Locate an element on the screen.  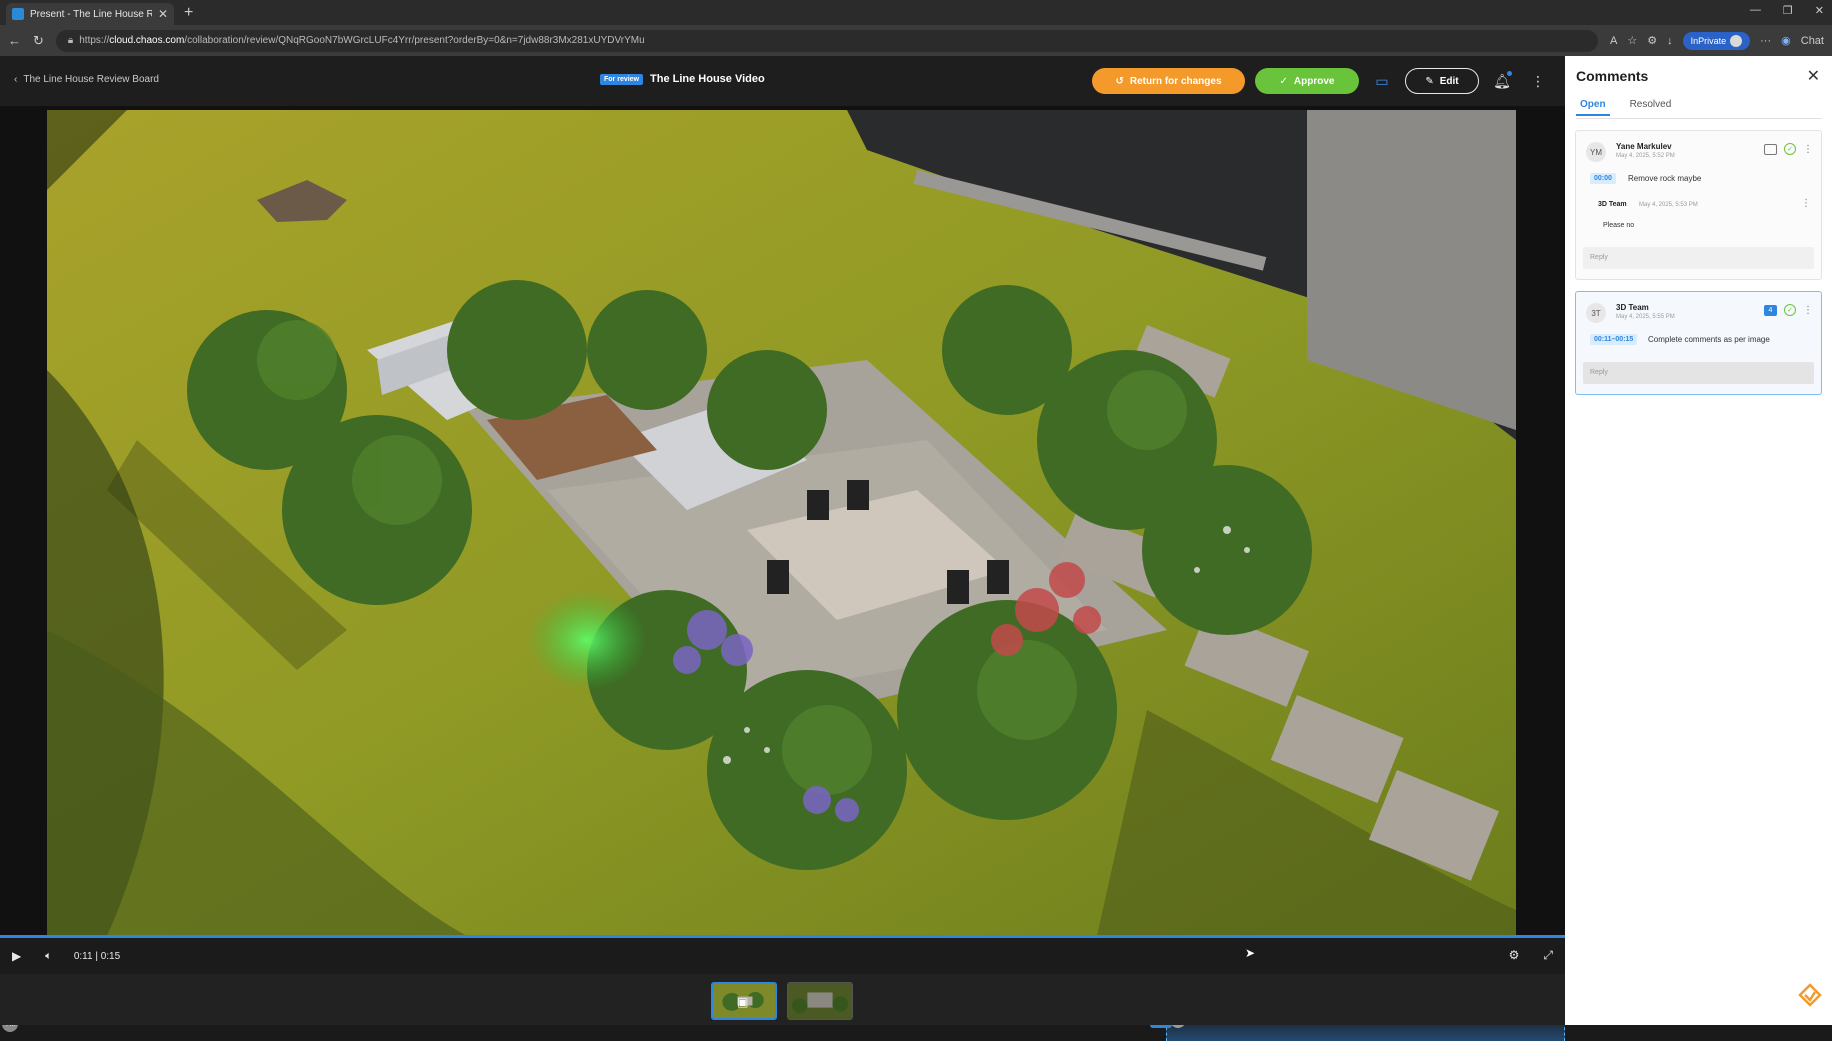
volume-icon: 🔈︎ is located at coordinates (48, 956).